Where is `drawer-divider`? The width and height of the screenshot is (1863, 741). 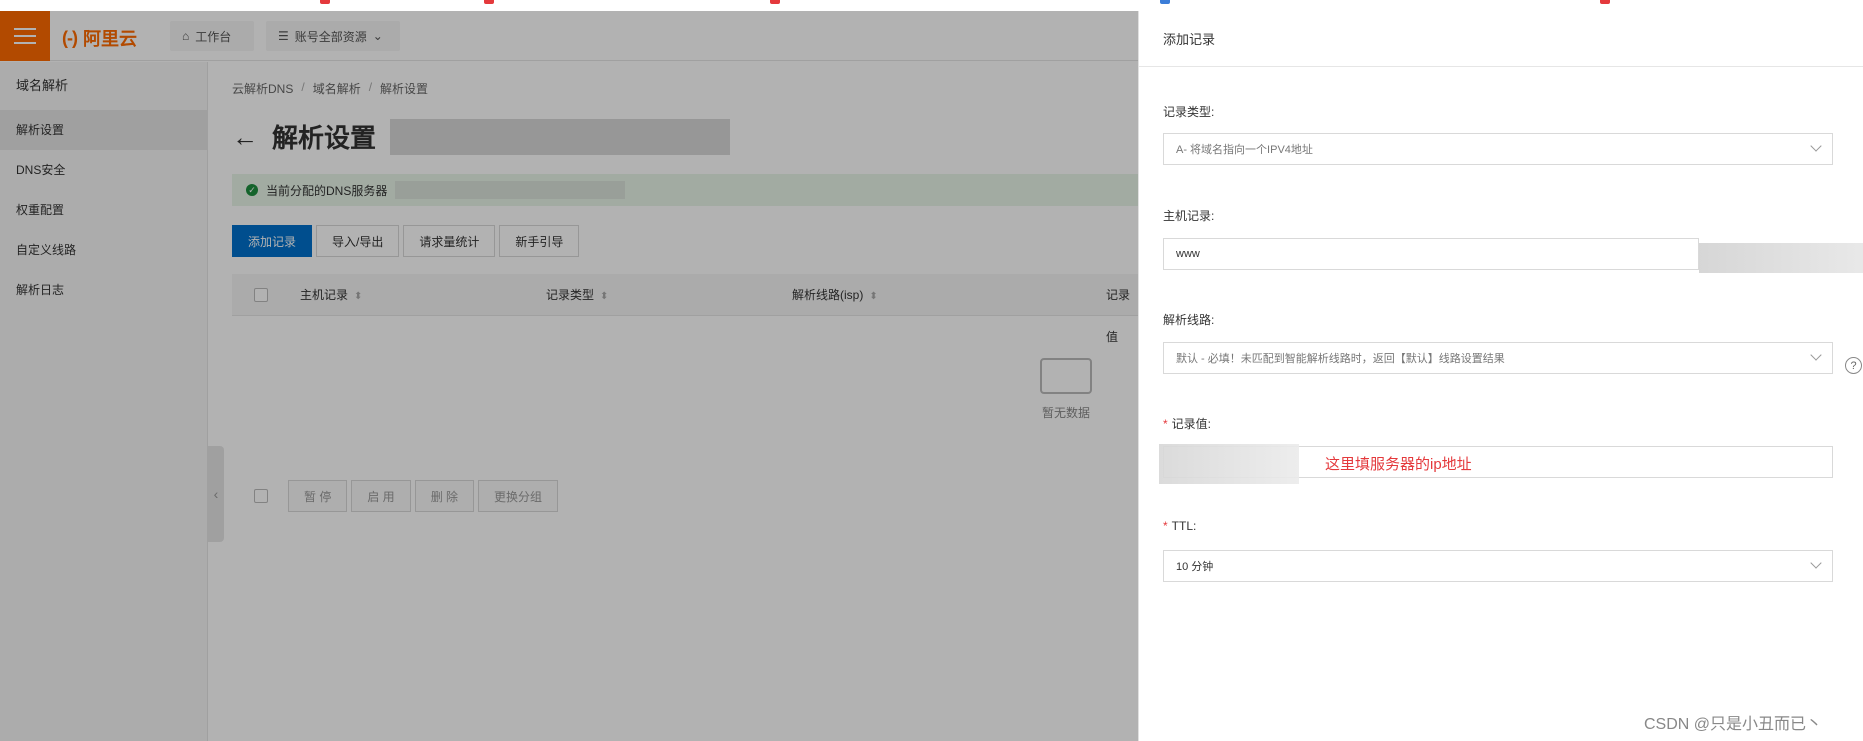 drawer-divider is located at coordinates (1501, 66).